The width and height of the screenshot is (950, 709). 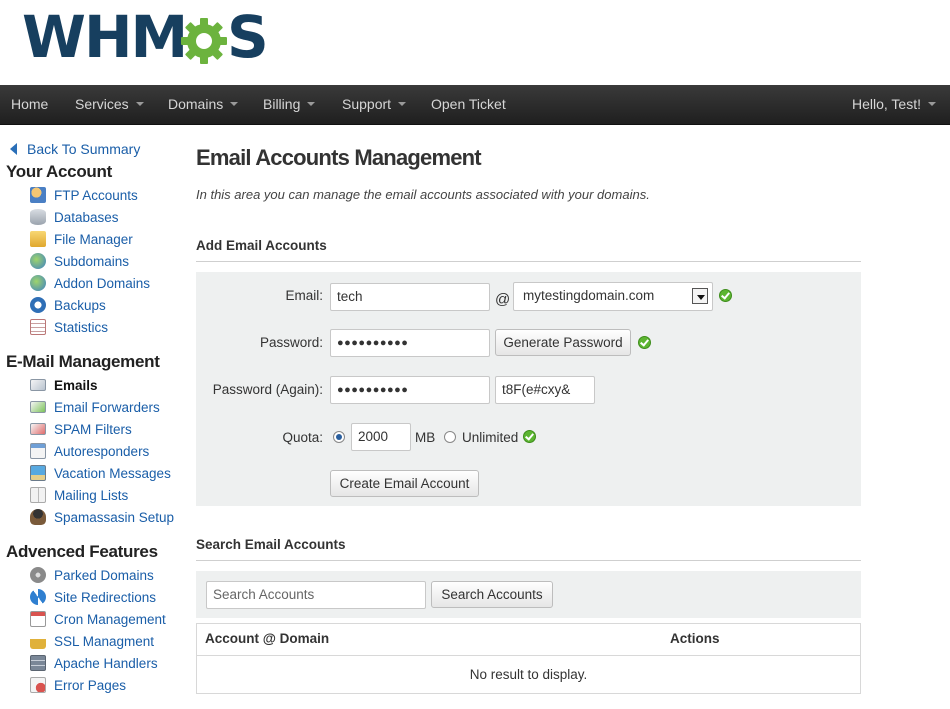 What do you see at coordinates (204, 41) in the screenshot?
I see `gear-icon` at bounding box center [204, 41].